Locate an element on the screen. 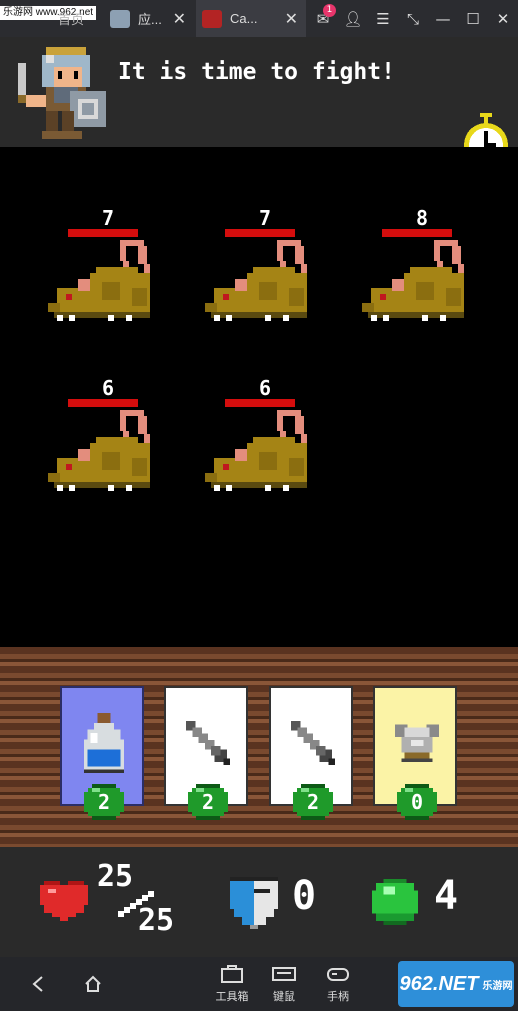 This screenshot has width=518, height=1011. battle-message: It is time to fight! is located at coordinates (256, 72).